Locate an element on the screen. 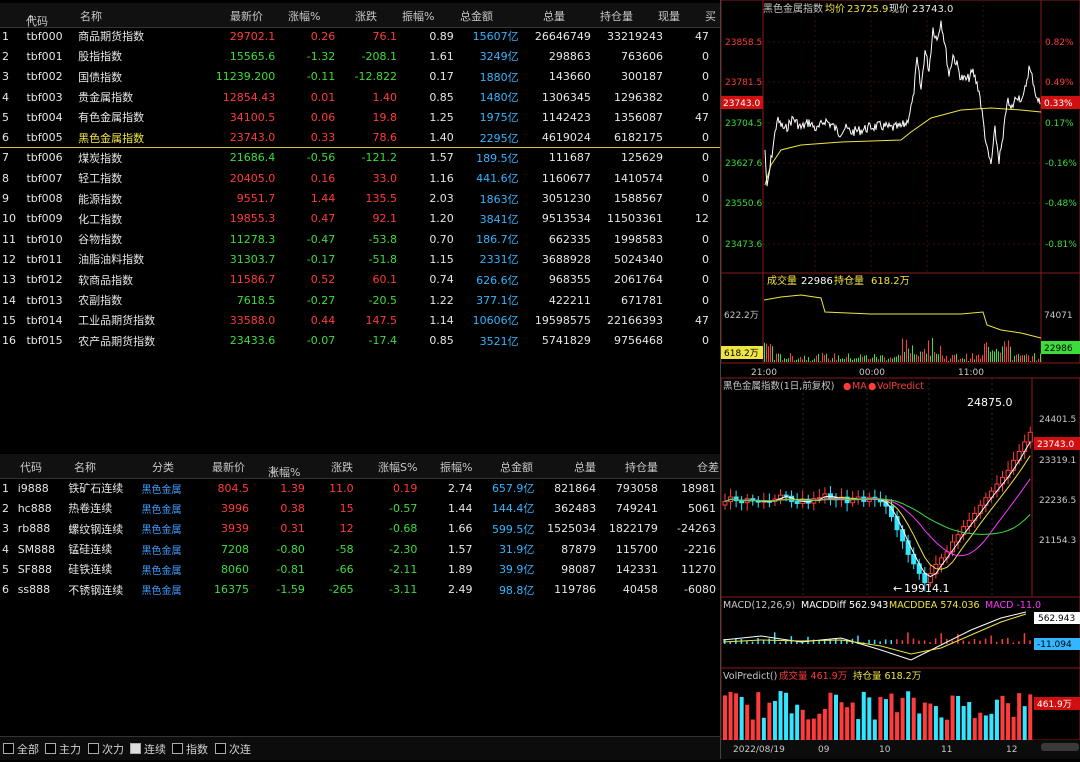 Image resolution: width=1080 pixels, height=762 pixels. cell-name: 股指指数 is located at coordinates (100, 57).